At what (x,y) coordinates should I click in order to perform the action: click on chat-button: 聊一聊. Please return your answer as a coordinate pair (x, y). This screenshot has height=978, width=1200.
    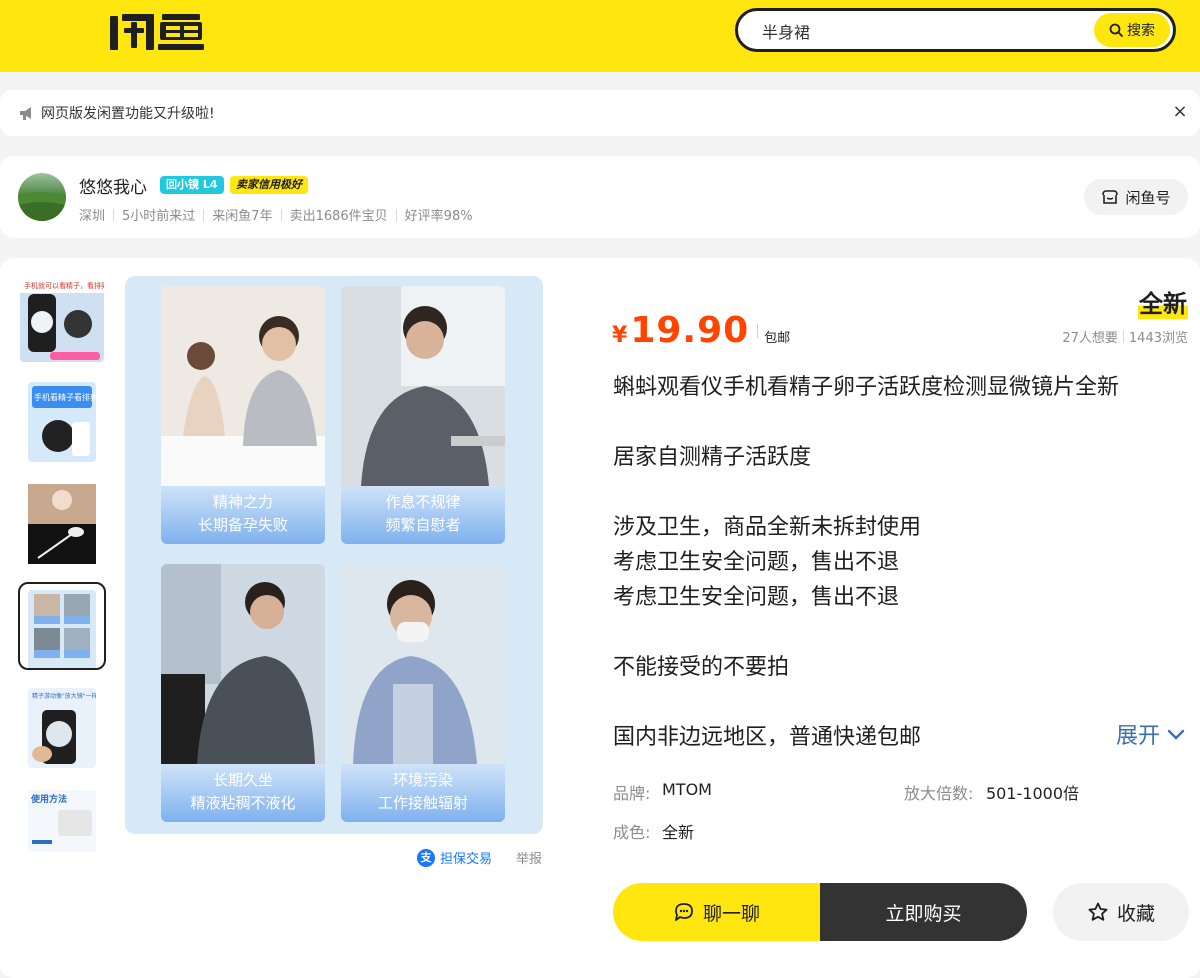
    Looking at the image, I should click on (716, 912).